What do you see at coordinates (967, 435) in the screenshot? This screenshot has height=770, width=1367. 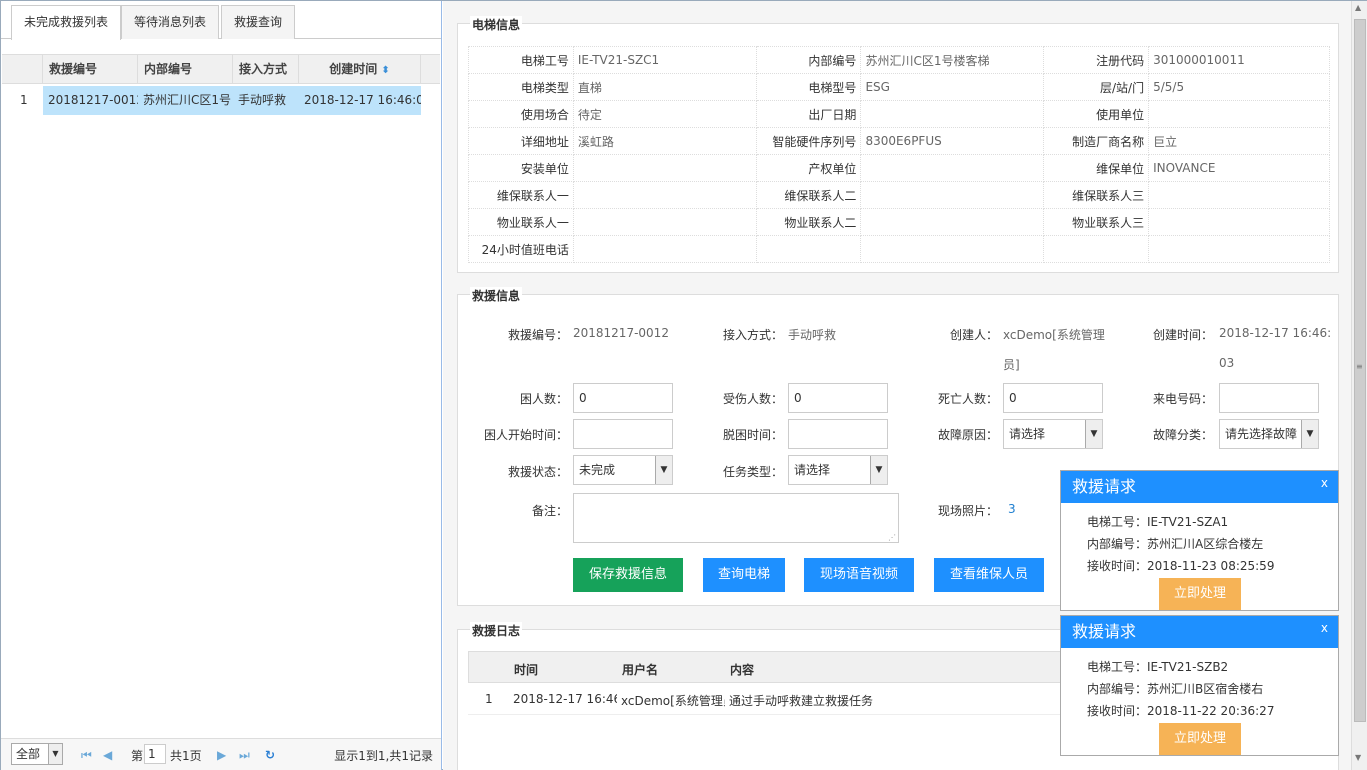 I see `fault-reason-label: 故障原因：` at bounding box center [967, 435].